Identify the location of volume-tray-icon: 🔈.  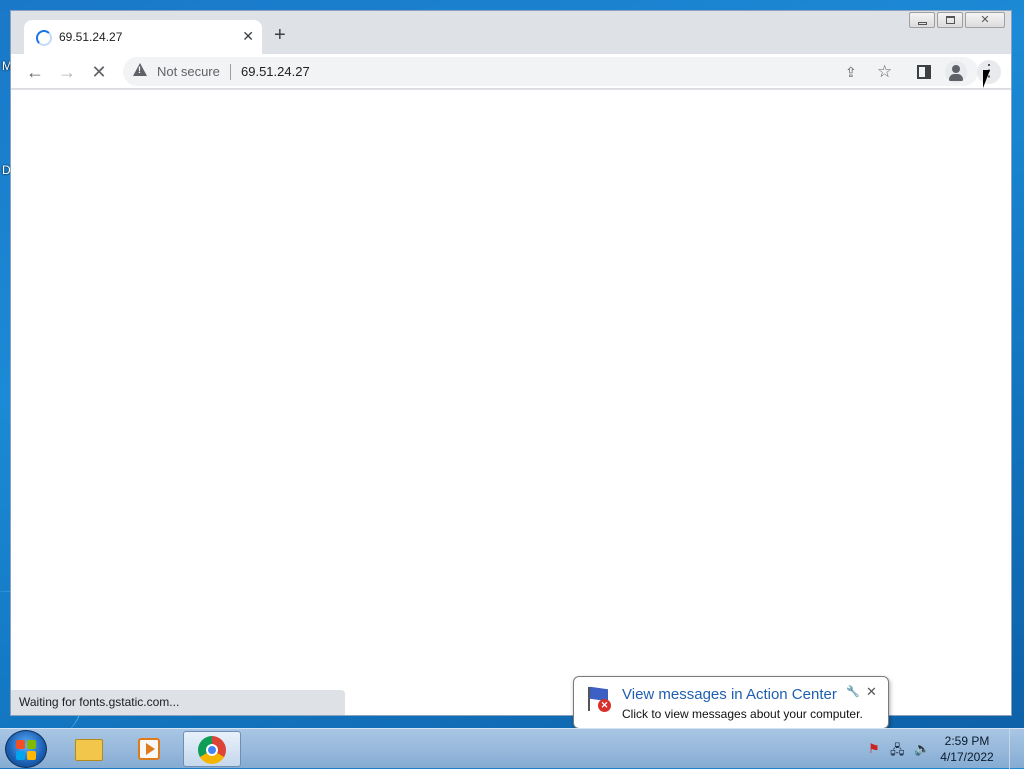
(922, 749).